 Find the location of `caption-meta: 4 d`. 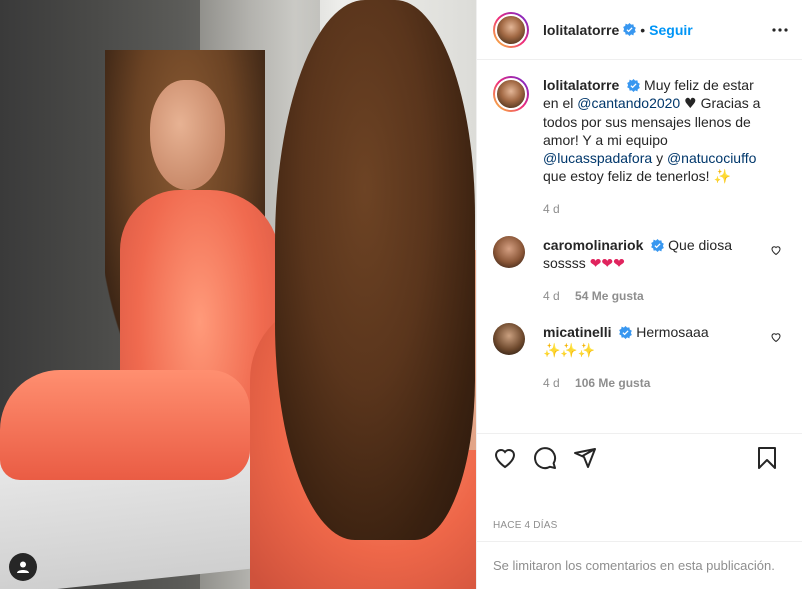

caption-meta: 4 d is located at coordinates (658, 209).